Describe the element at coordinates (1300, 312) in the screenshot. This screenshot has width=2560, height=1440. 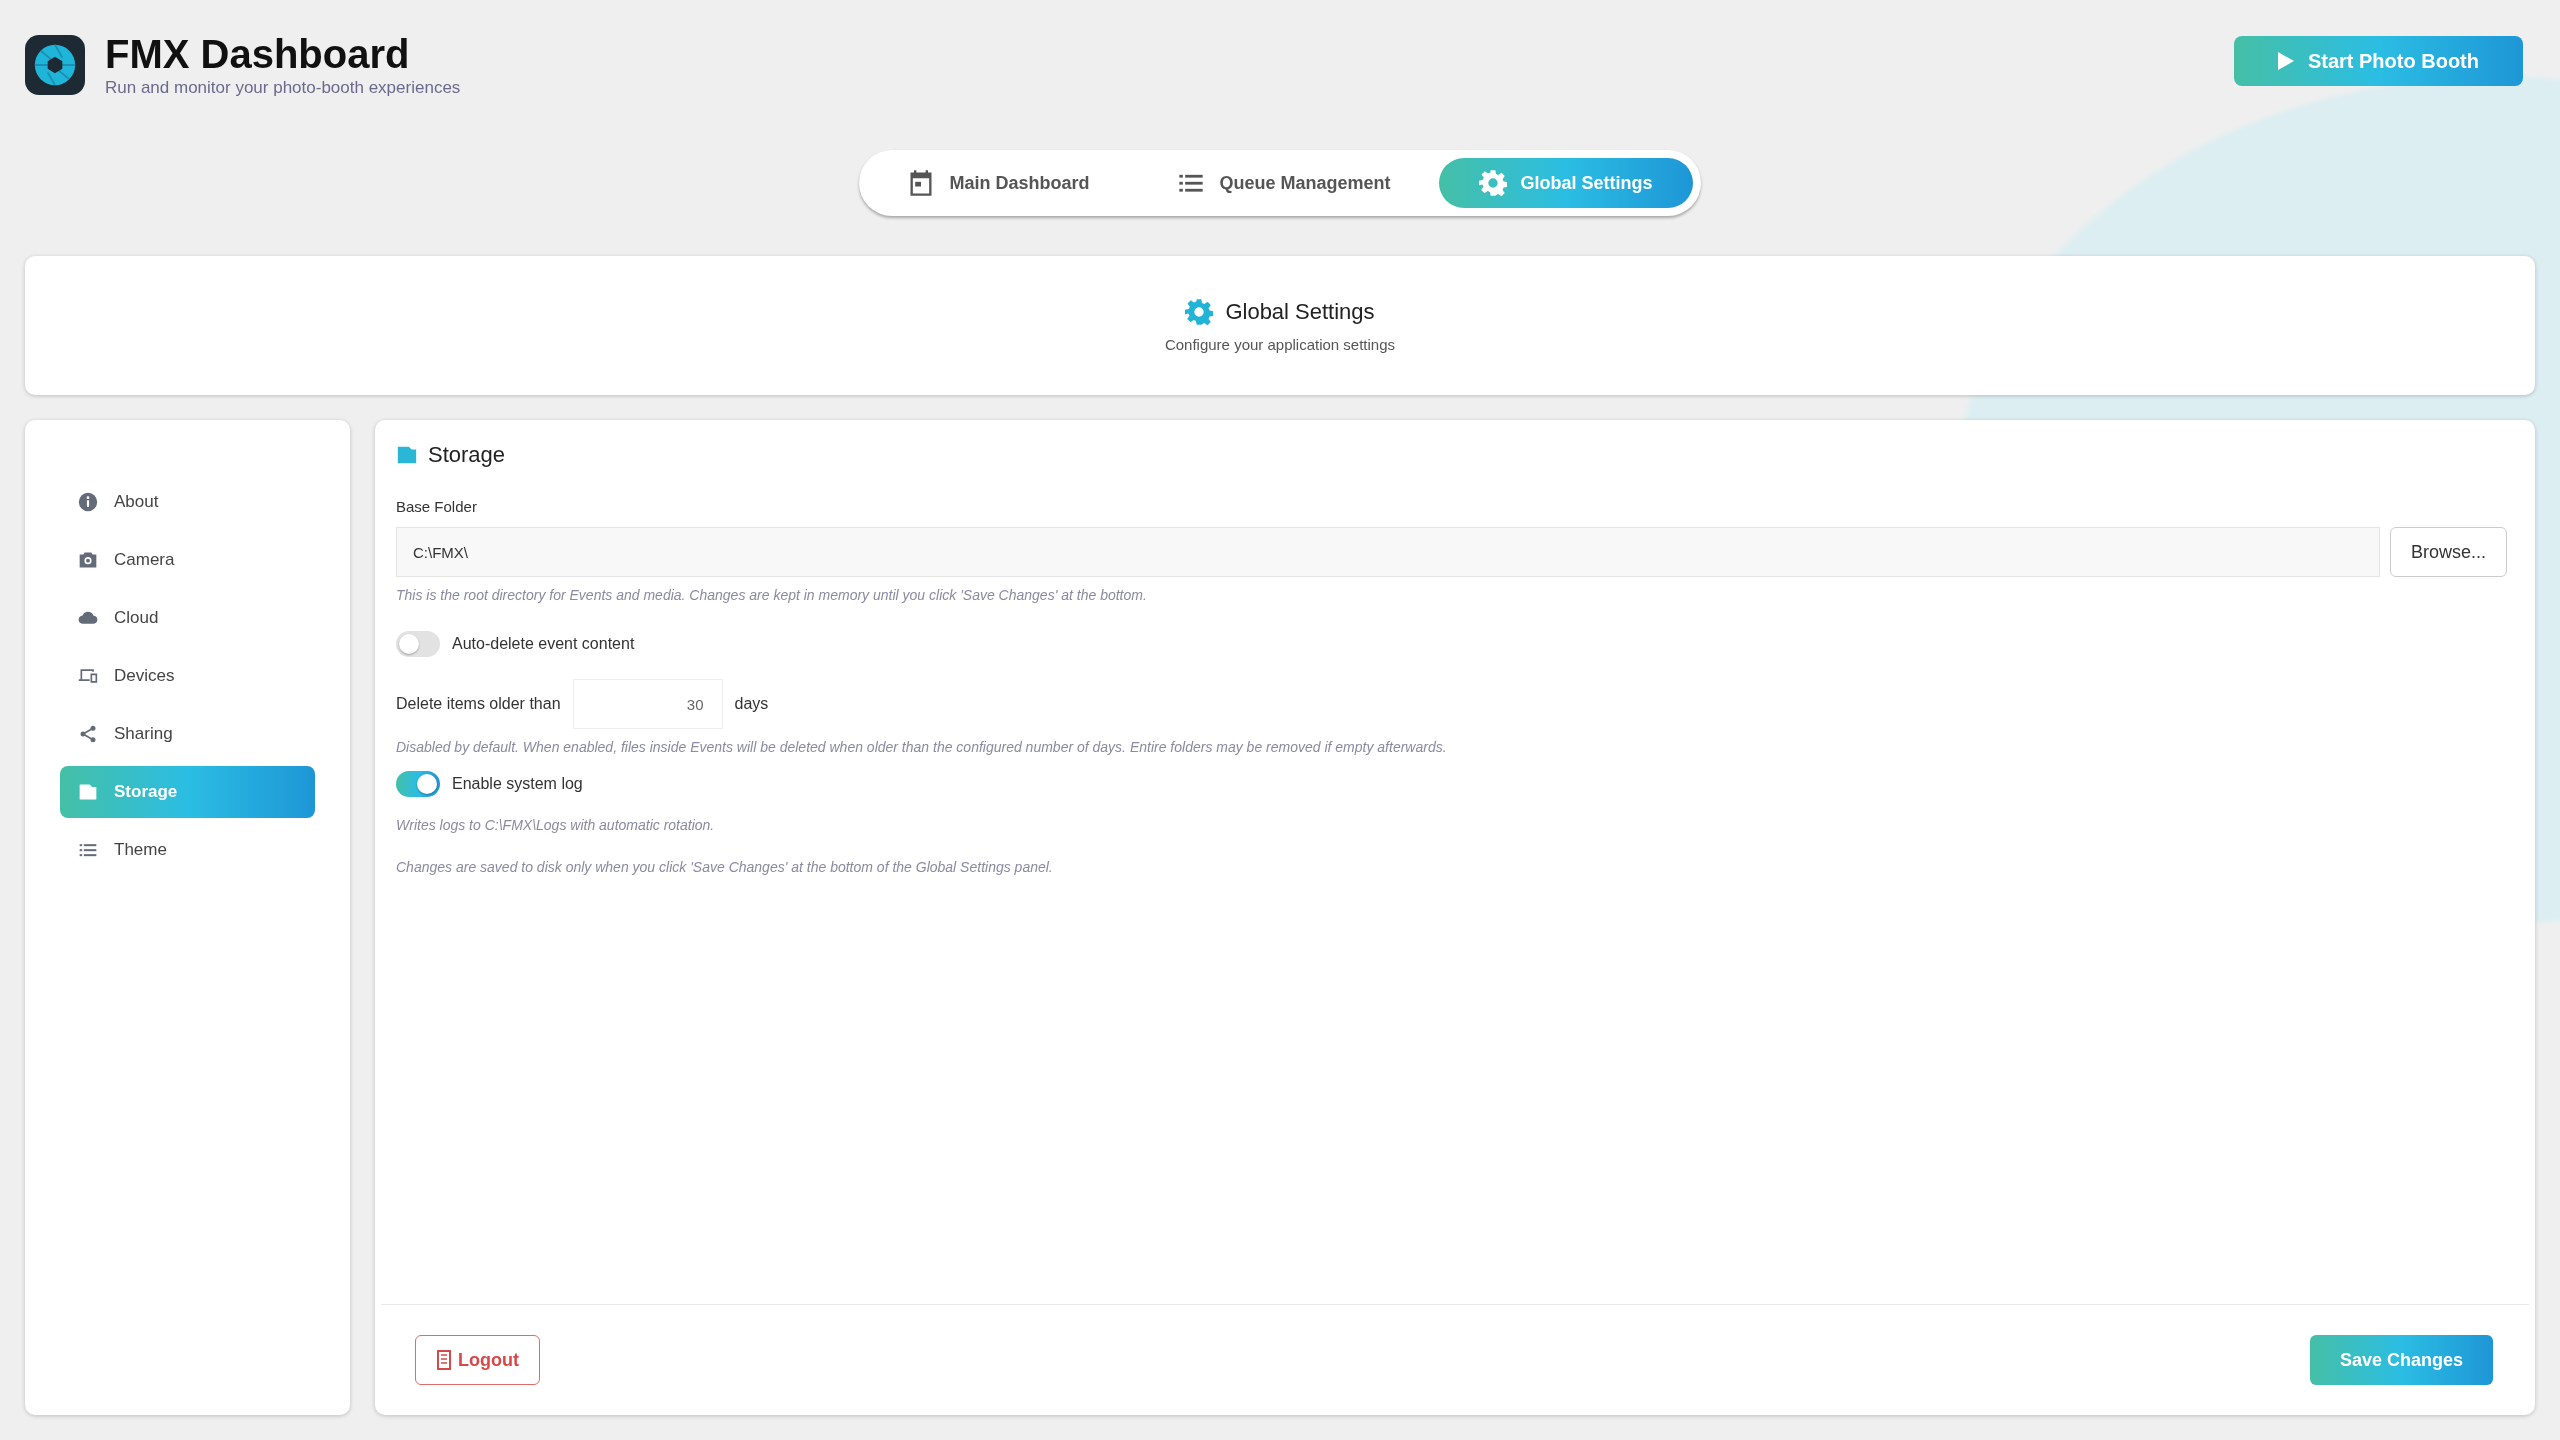
I see `page-title: Global Settings` at that location.